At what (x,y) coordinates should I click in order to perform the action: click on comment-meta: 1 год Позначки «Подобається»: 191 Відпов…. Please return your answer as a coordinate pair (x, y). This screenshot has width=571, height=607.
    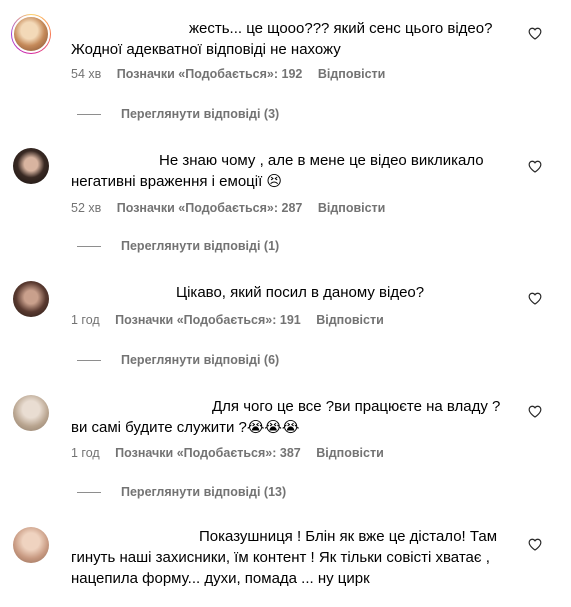
    Looking at the image, I should click on (233, 320).